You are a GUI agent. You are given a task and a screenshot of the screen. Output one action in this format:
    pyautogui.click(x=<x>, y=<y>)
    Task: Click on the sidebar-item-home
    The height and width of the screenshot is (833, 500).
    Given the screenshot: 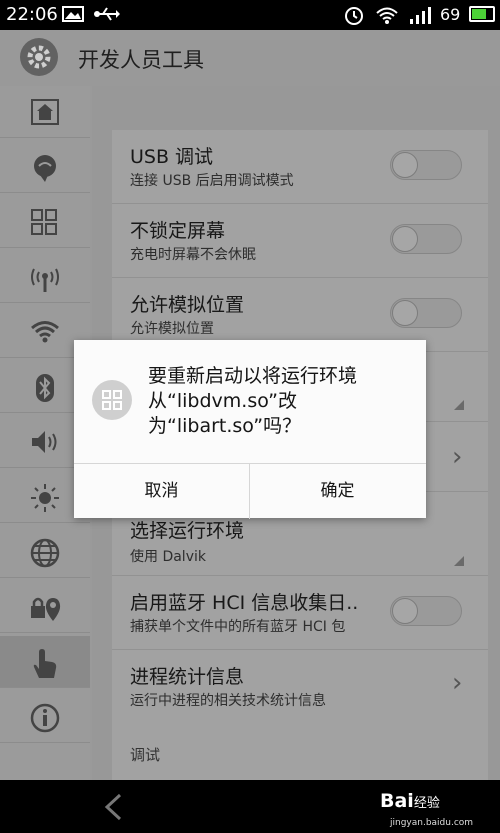 What is the action you would take?
    pyautogui.click(x=45, y=112)
    